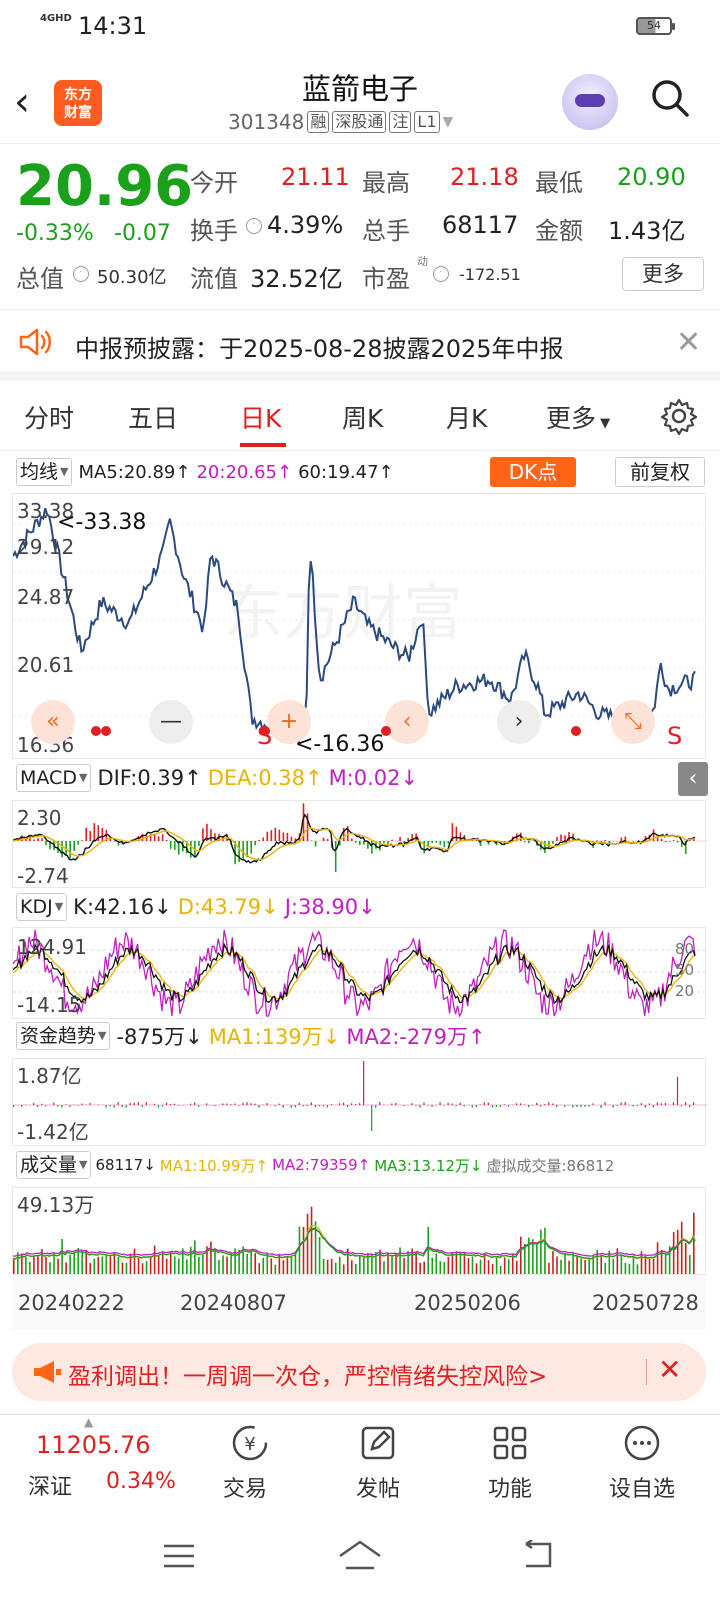  Describe the element at coordinates (660, 472) in the screenshot. I see `adjust-button: 前复权` at that location.